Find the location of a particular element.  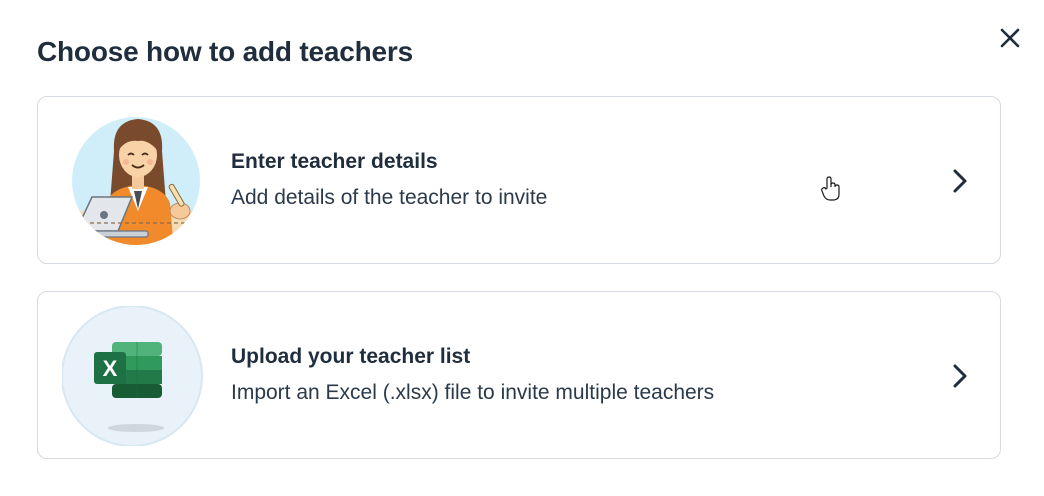

close-button is located at coordinates (1010, 38).